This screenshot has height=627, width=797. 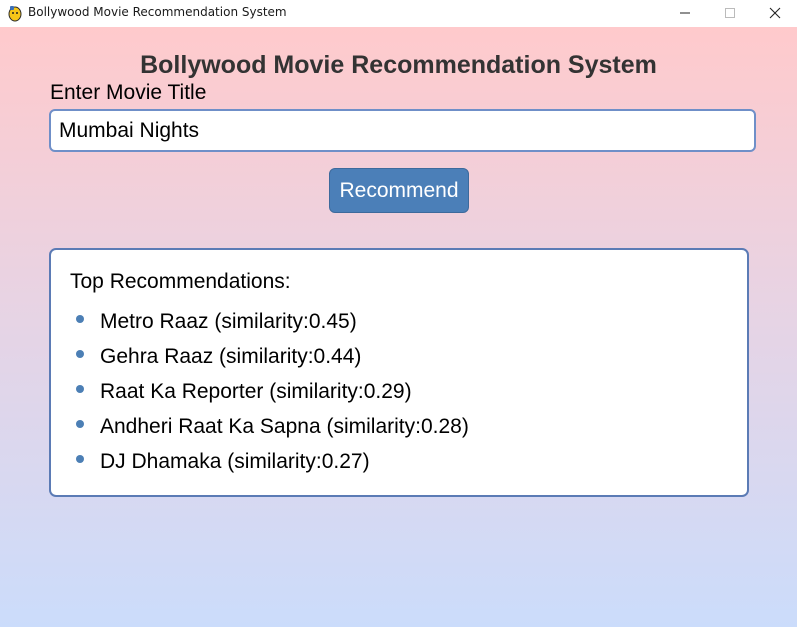 What do you see at coordinates (398, 13) in the screenshot?
I see `window-titlebar: Bollywood Movie Recommendation System` at bounding box center [398, 13].